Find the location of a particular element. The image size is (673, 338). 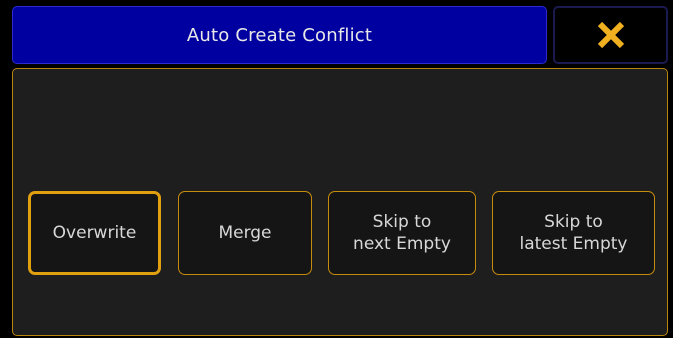

skip-to-next-empty-label: Skip to next Empty is located at coordinates (402, 233).